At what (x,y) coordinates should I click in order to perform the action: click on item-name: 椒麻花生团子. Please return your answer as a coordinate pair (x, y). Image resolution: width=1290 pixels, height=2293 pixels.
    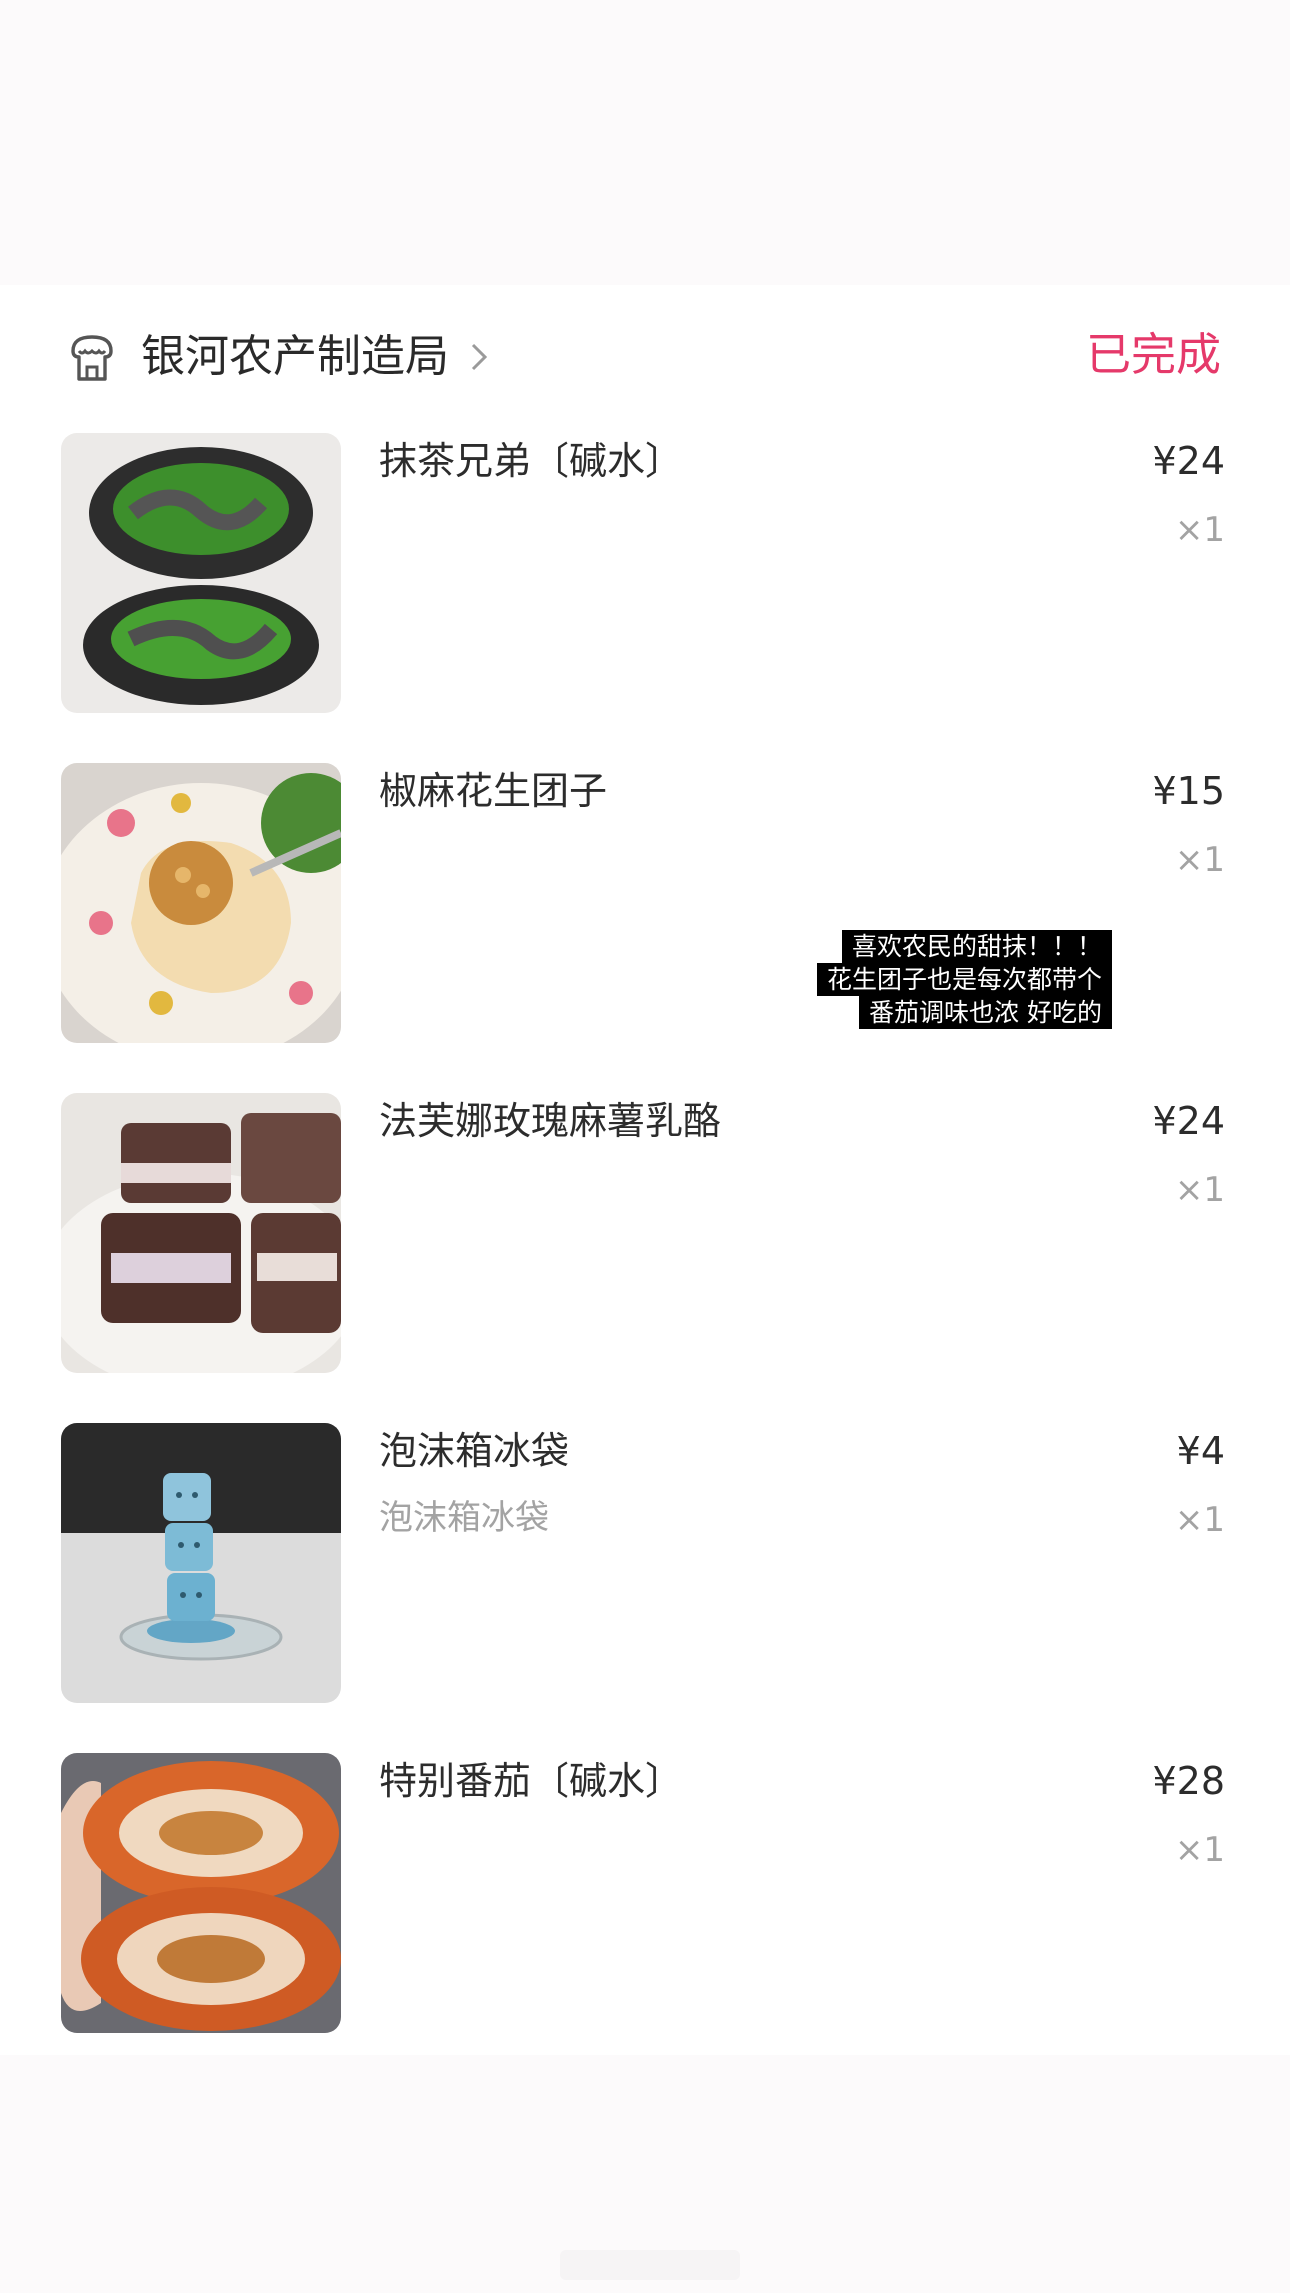
    Looking at the image, I should click on (493, 791).